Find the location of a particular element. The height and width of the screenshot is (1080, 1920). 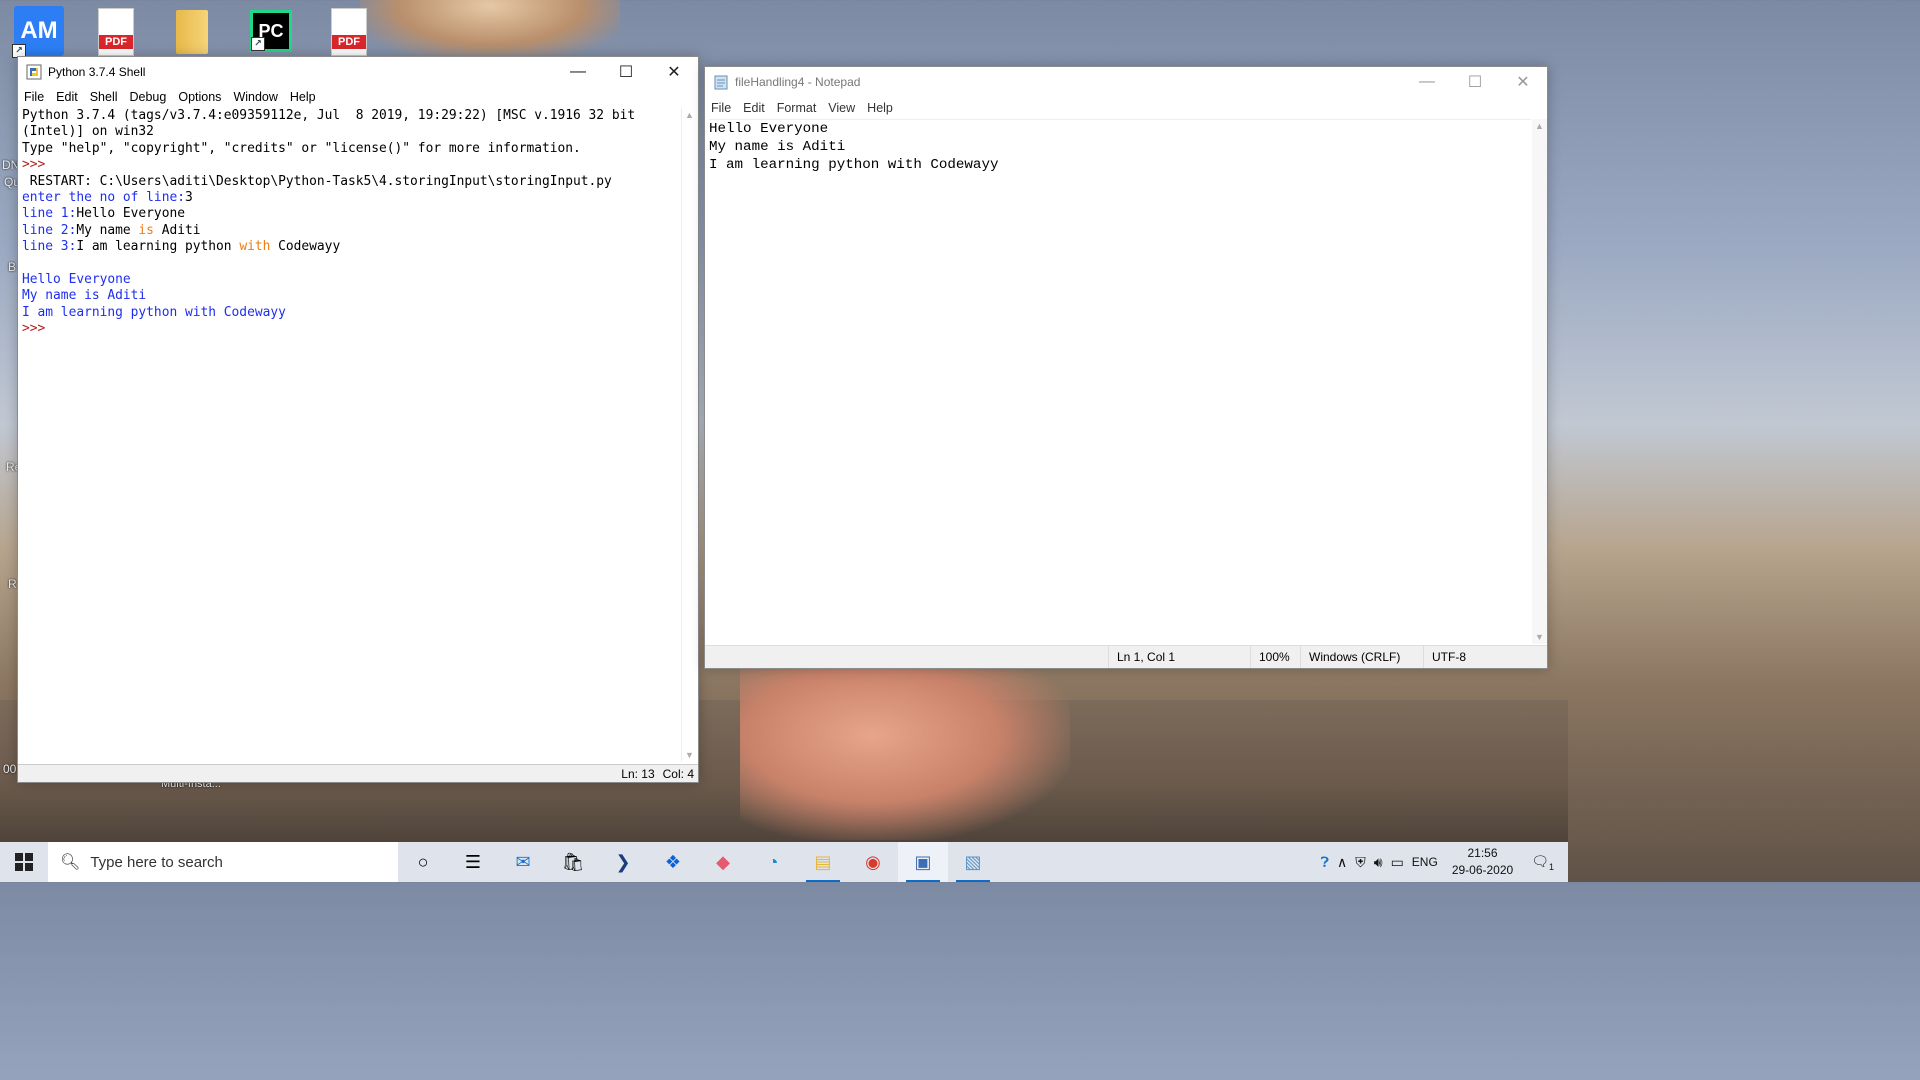

text-line: Hello Everyone is located at coordinates (769, 129).